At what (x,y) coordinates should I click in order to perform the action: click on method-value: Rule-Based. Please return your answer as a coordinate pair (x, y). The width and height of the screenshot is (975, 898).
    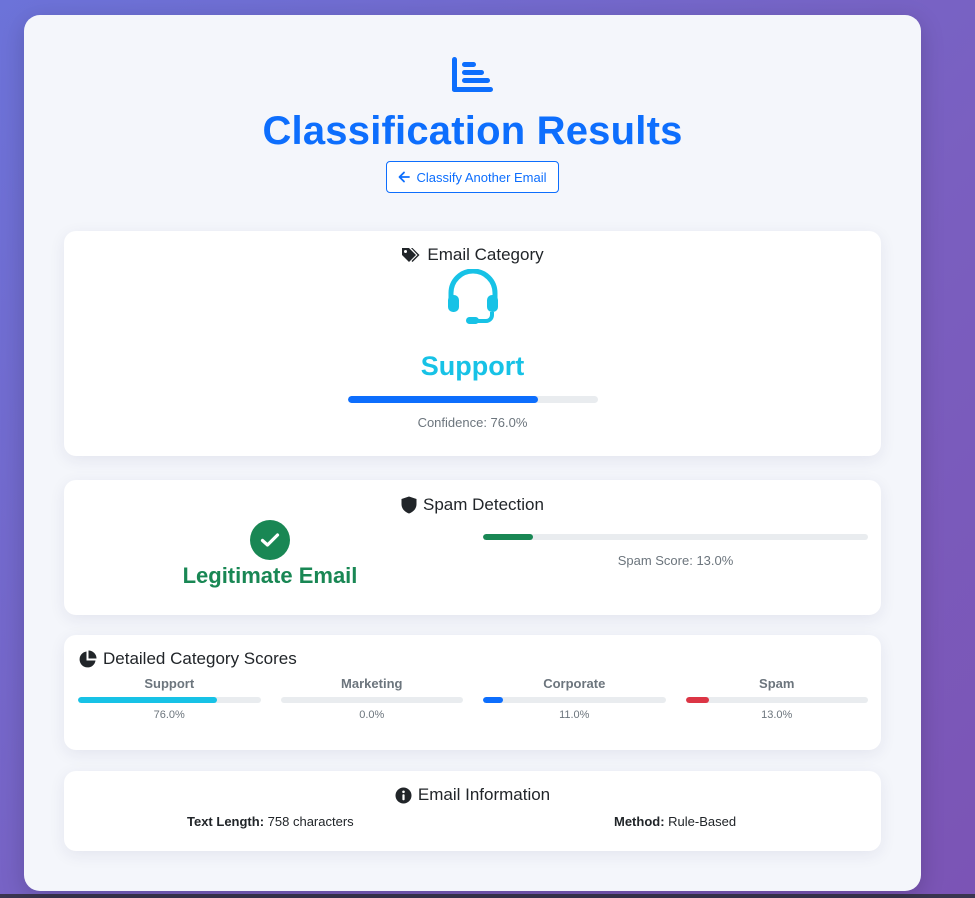
    Looking at the image, I should click on (702, 821).